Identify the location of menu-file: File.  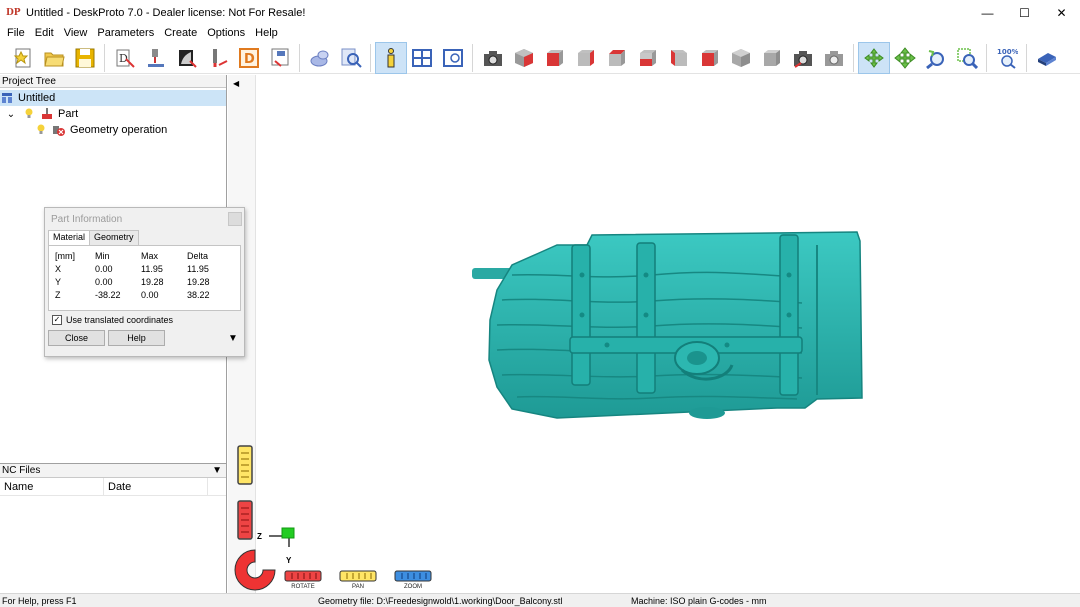
(16, 33).